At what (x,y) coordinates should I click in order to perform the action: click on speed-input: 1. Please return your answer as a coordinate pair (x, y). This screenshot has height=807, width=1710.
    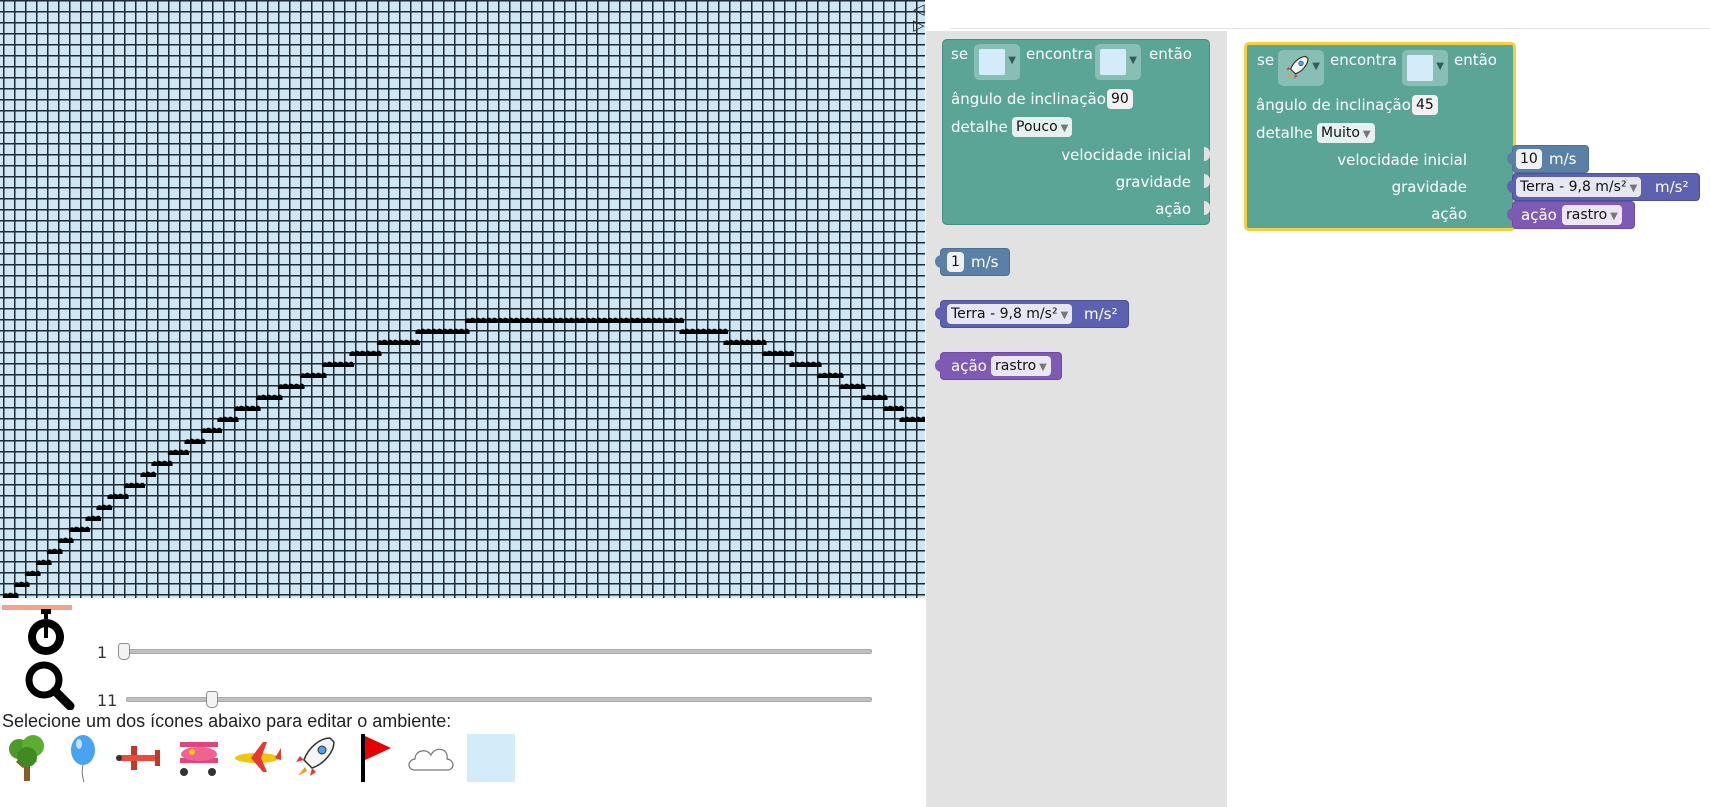
    Looking at the image, I should click on (955, 262).